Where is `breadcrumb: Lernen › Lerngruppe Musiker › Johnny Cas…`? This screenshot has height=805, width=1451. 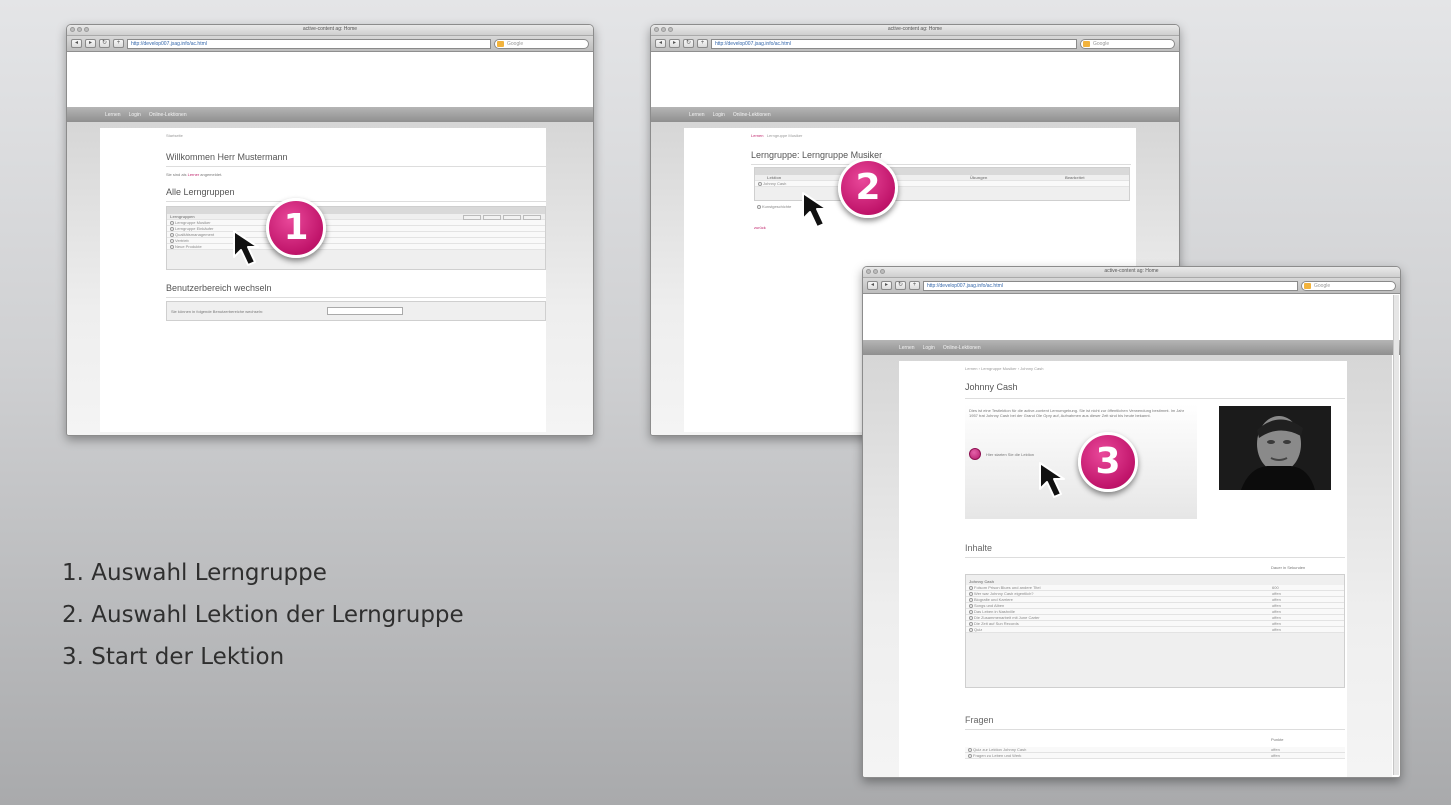
breadcrumb: Lernen › Lerngruppe Musiker › Johnny Cas… is located at coordinates (1004, 368).